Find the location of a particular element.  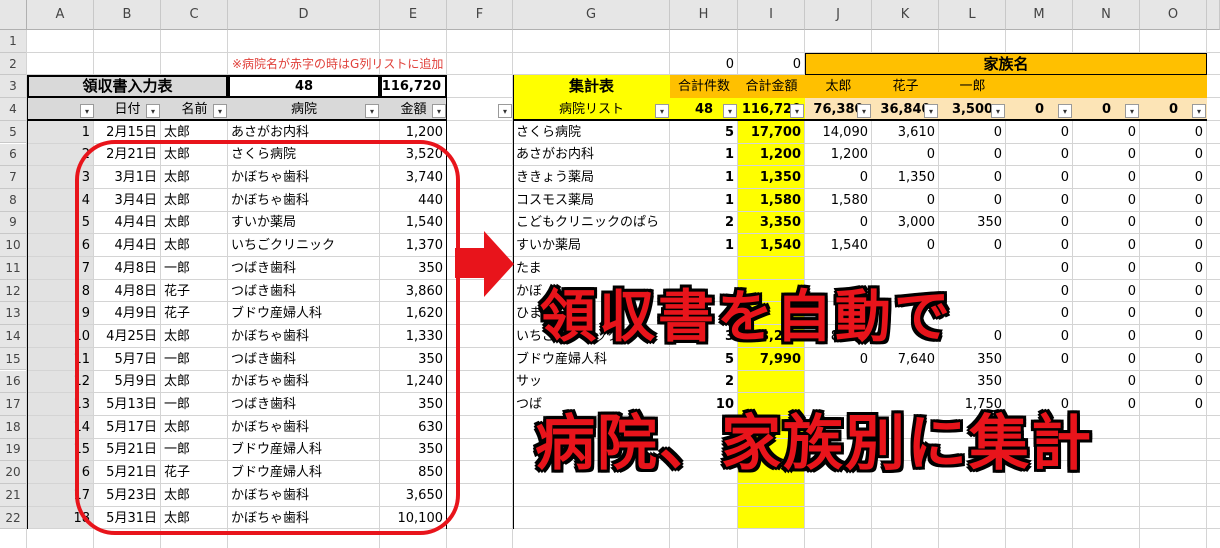

summary-count: 5 is located at coordinates (729, 132).